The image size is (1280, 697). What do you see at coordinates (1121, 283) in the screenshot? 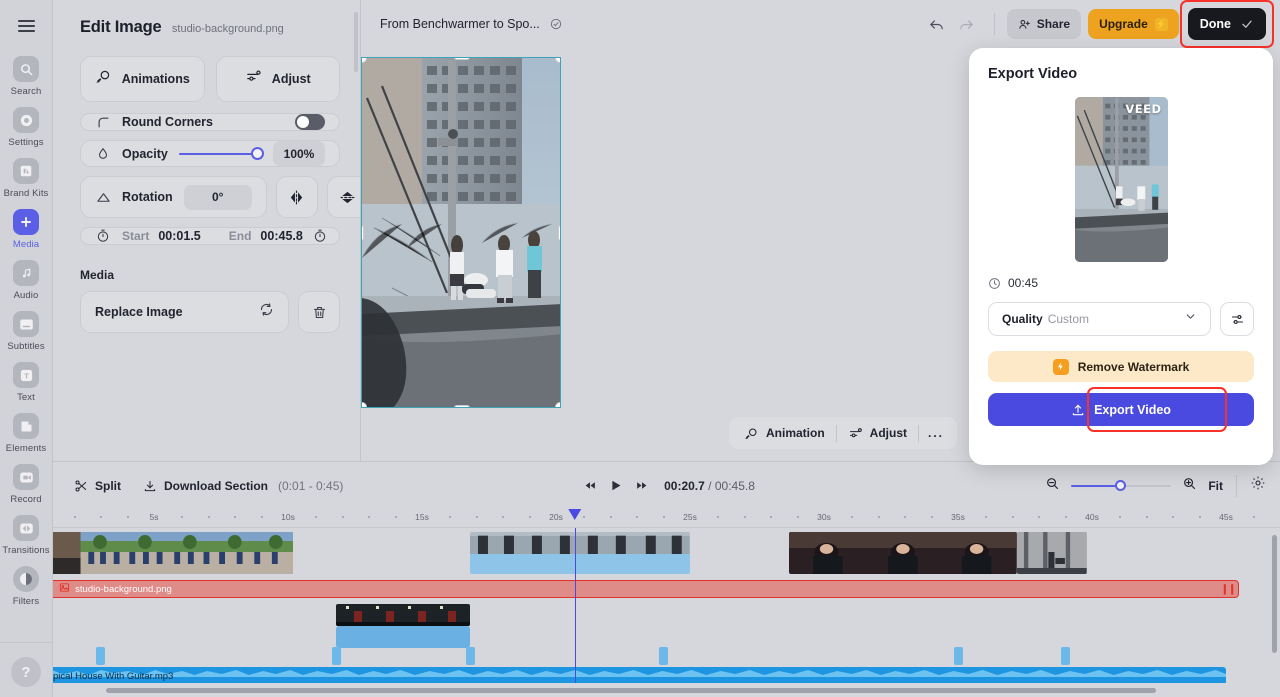
I see `export-duration: 00:45` at bounding box center [1121, 283].